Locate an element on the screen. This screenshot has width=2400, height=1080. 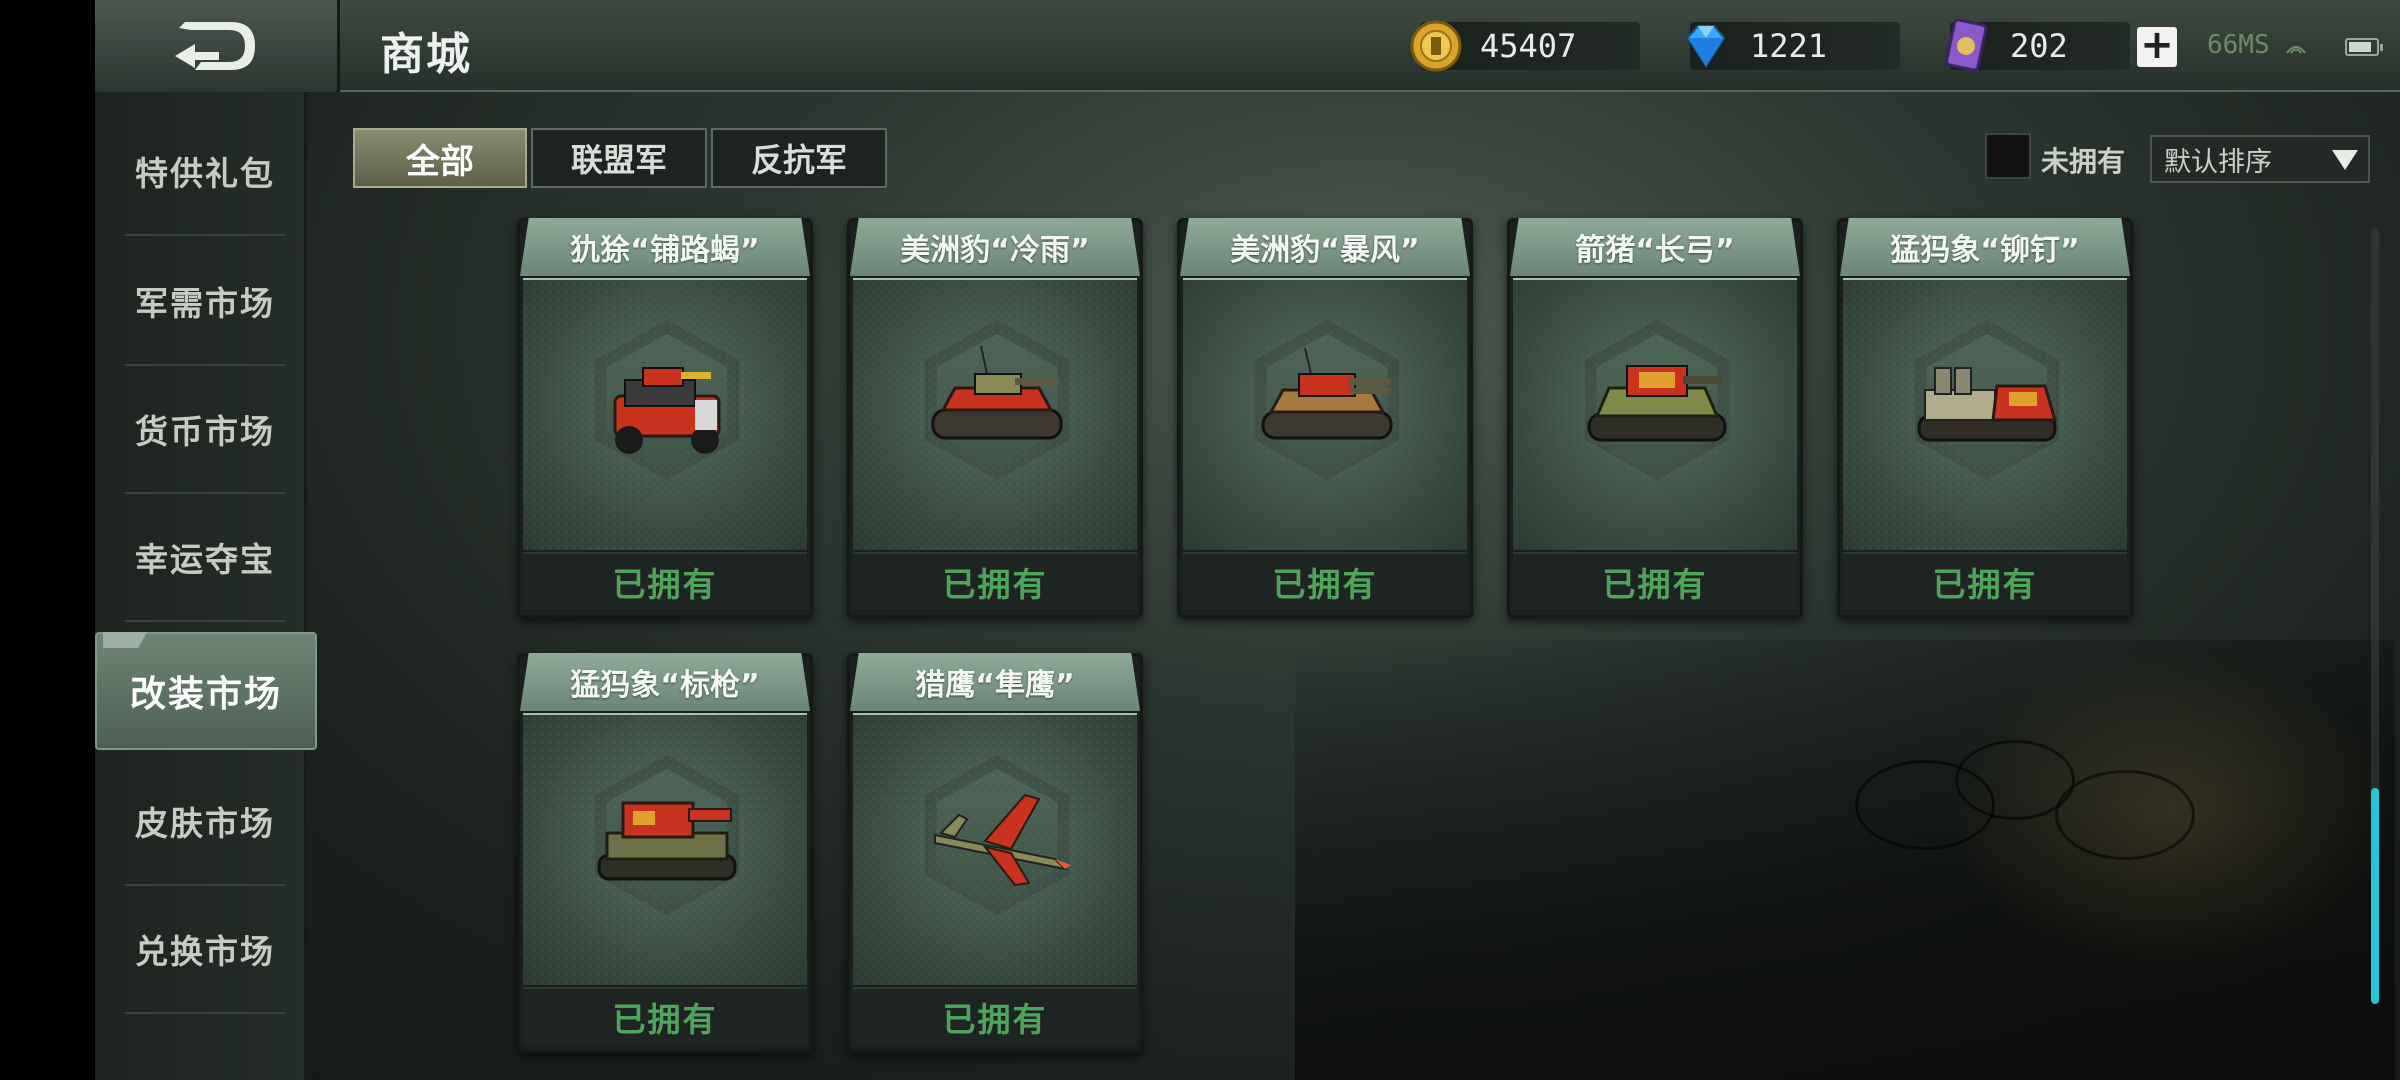
scrollbar is located at coordinates (2375, 616).